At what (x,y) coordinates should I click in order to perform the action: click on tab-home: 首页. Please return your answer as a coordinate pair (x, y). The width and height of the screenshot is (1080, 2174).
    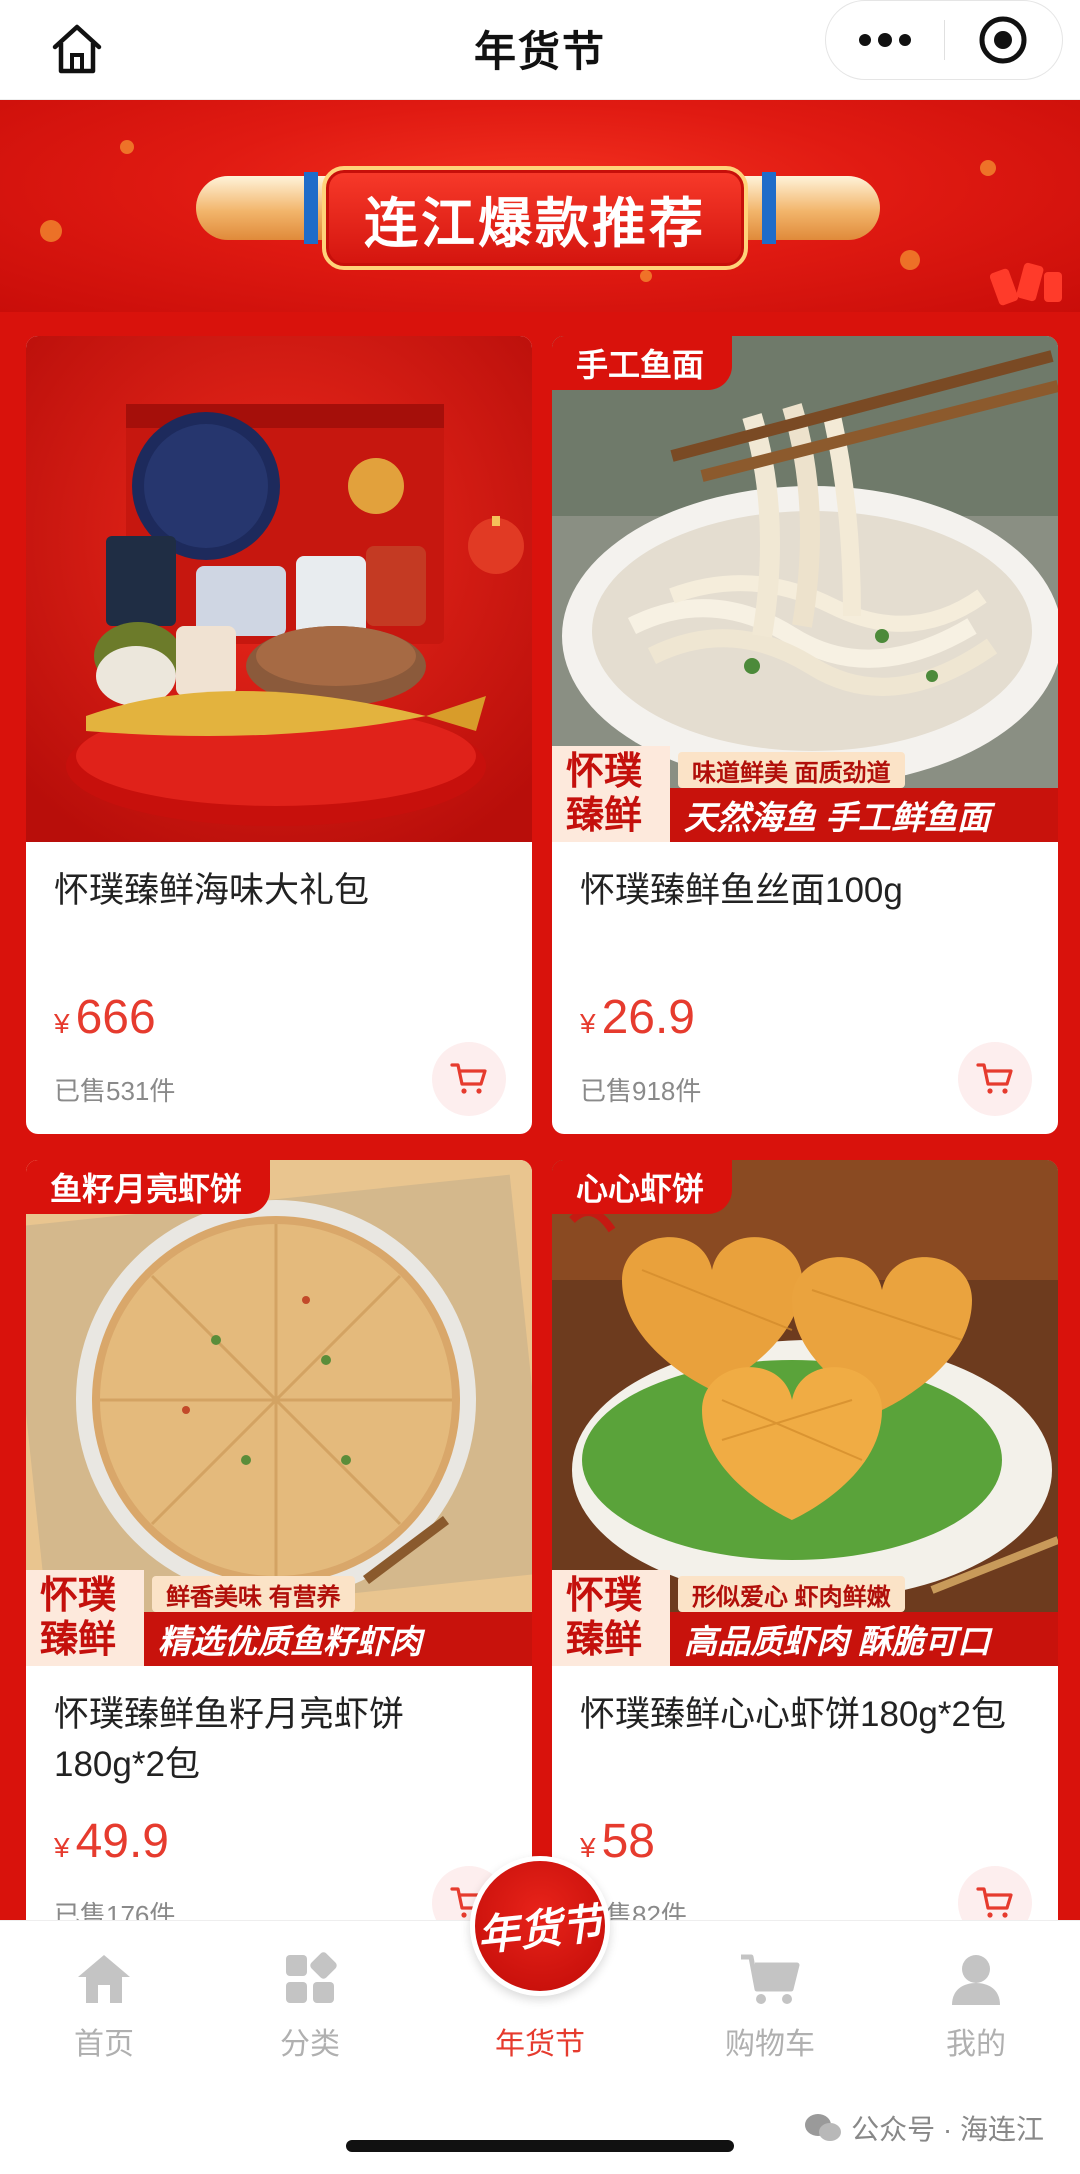
    Looking at the image, I should click on (104, 2021).